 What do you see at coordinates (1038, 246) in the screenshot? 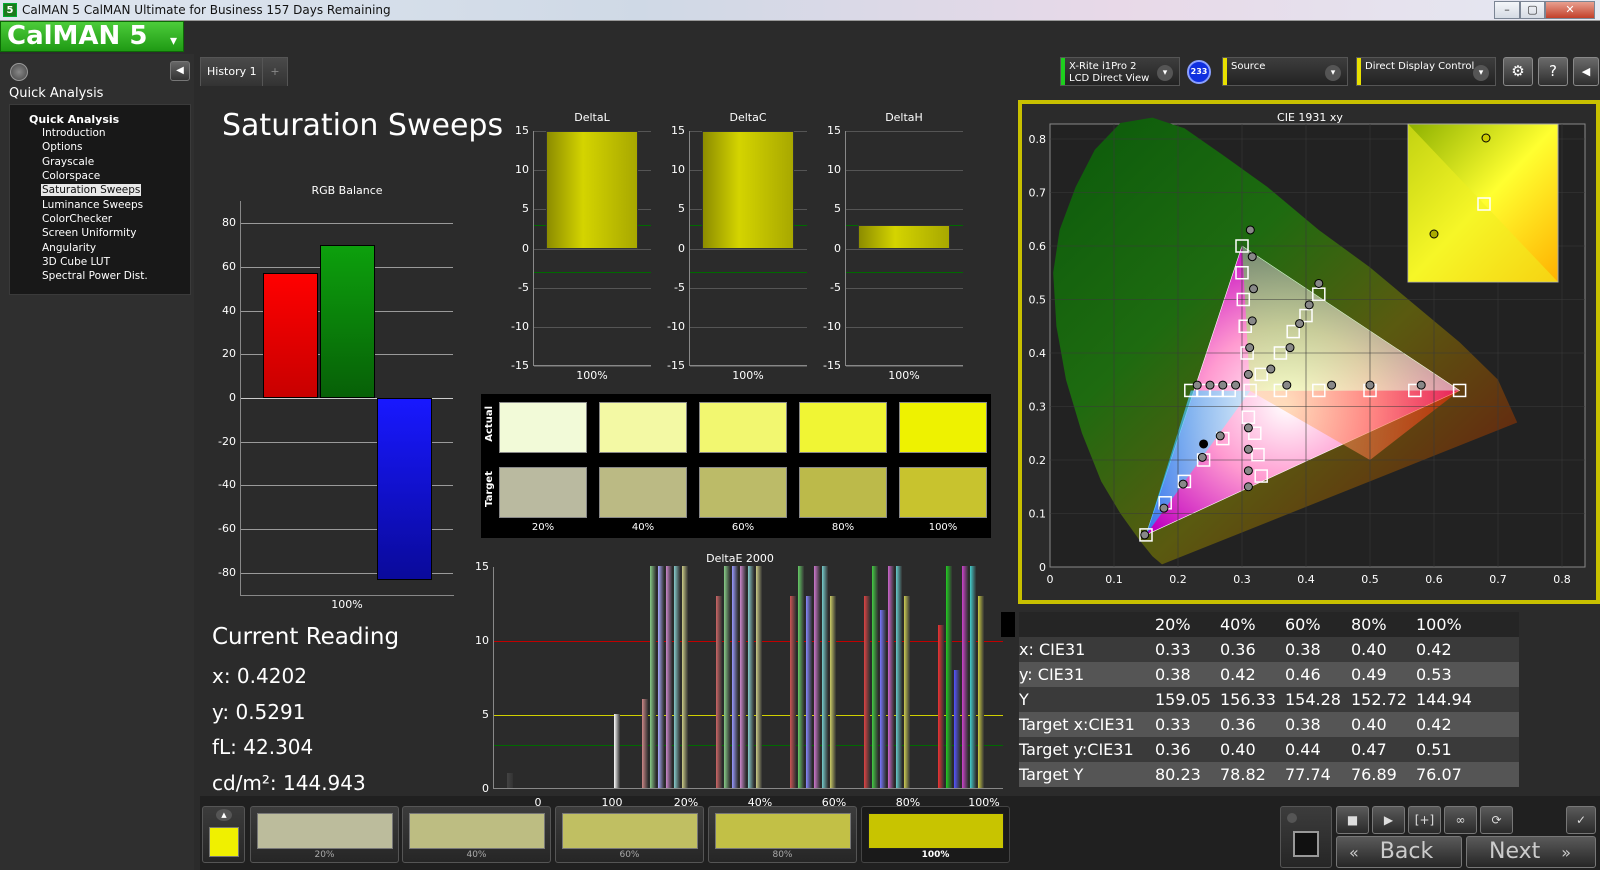
I see `cie-ytick-label: 0.6` at bounding box center [1038, 246].